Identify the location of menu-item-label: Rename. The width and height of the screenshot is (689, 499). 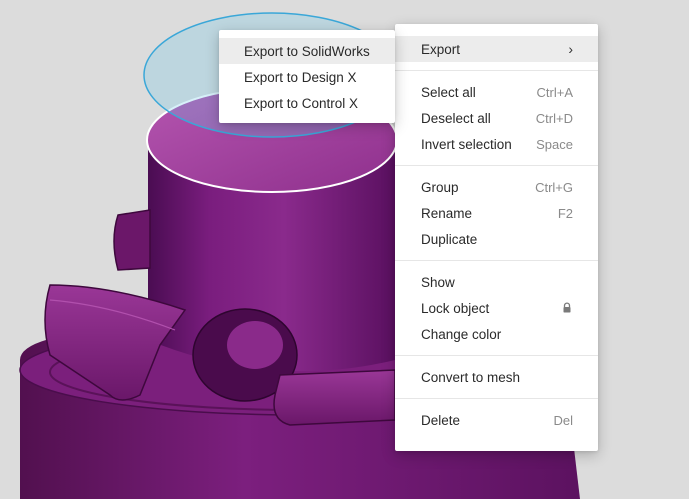
(447, 213).